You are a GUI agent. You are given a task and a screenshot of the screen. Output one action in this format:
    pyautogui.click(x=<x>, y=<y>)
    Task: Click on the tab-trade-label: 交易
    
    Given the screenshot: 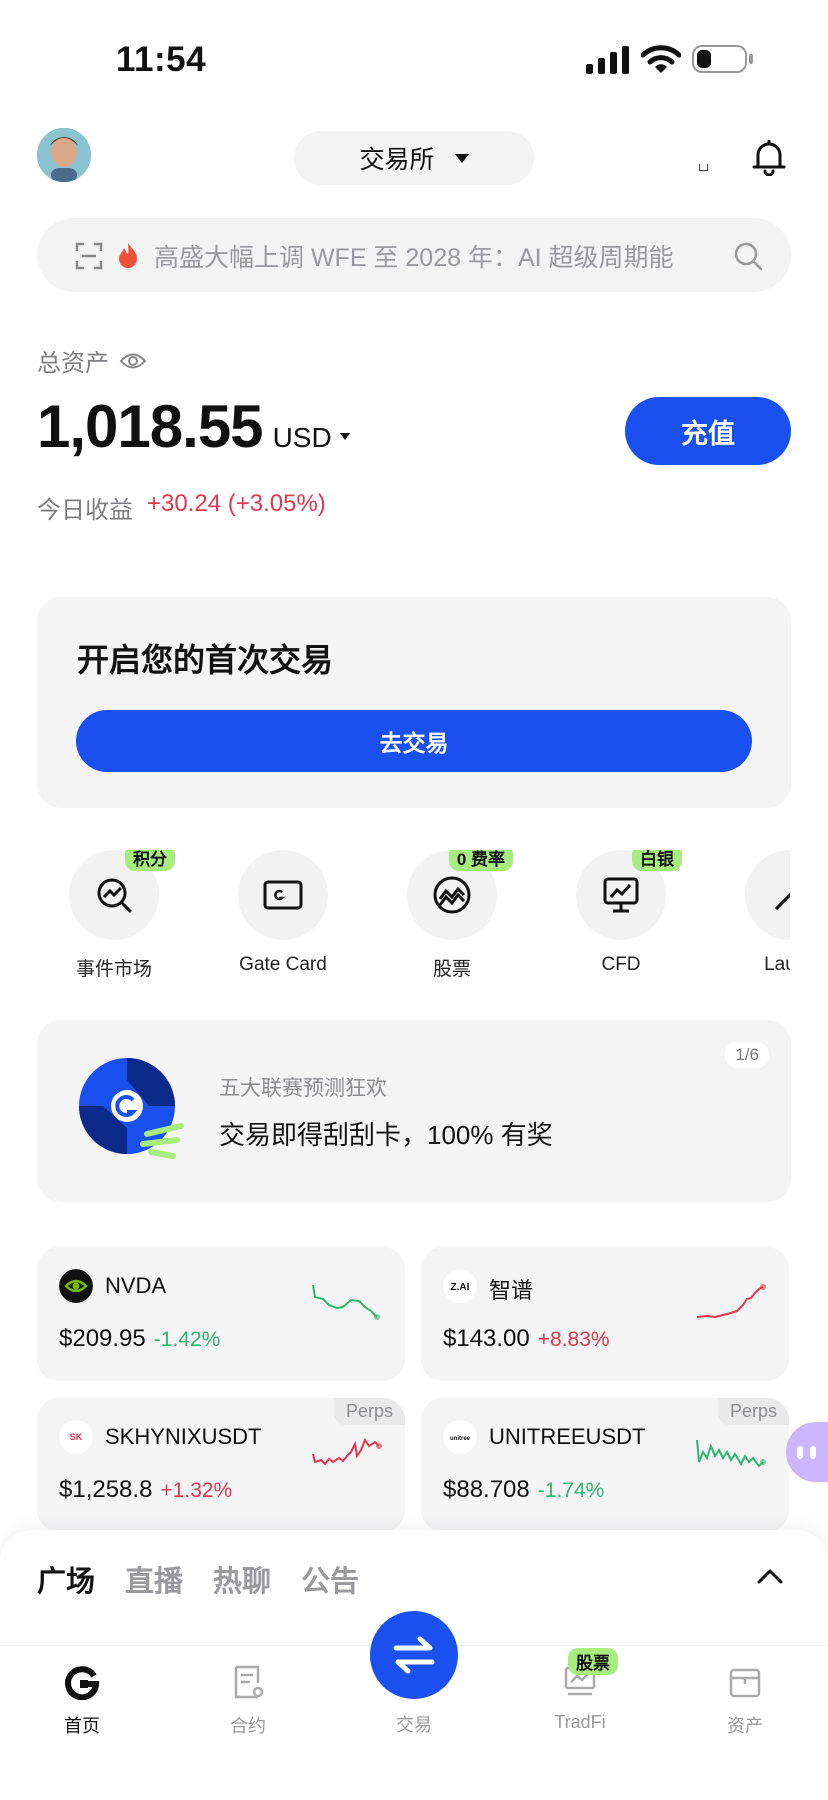 What is the action you would take?
    pyautogui.click(x=414, y=1724)
    